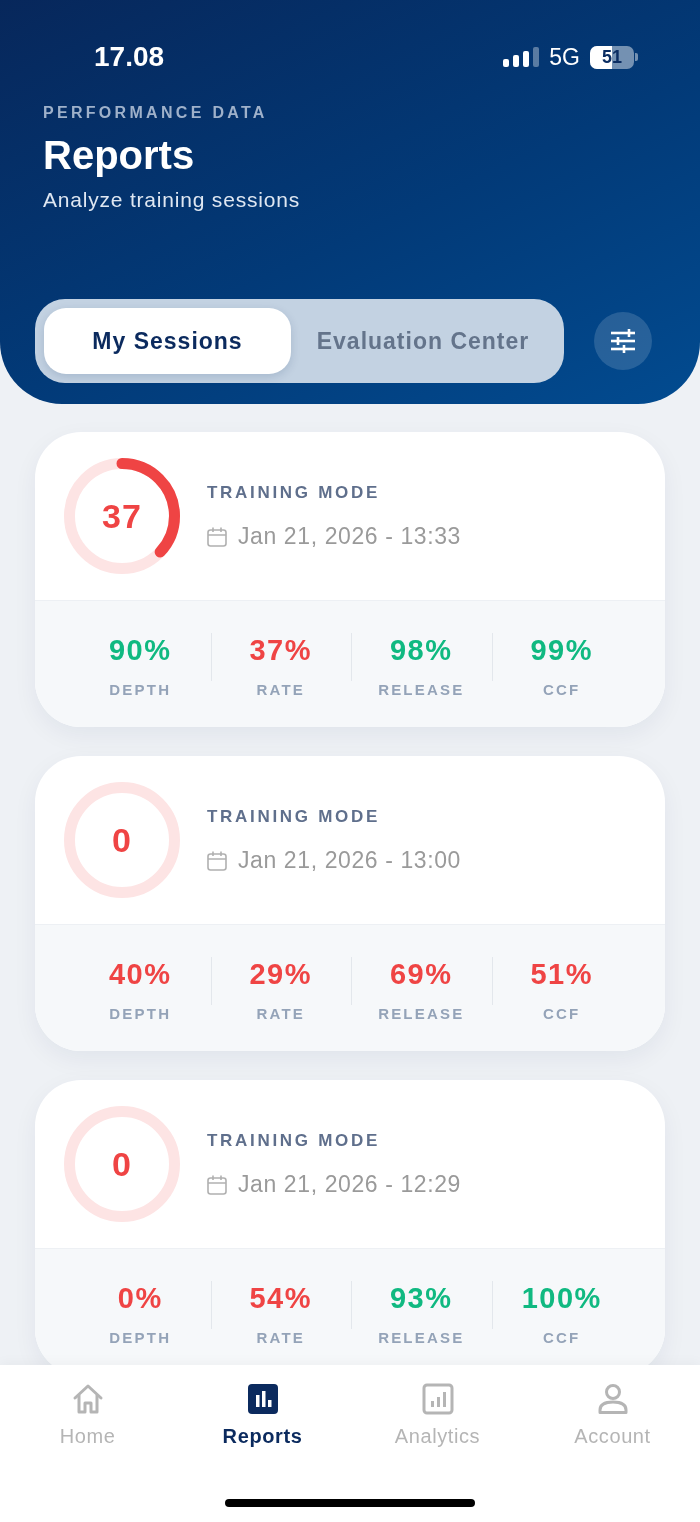 This screenshot has height=1522, width=700. I want to click on metric-value: 0%, so click(140, 1298).